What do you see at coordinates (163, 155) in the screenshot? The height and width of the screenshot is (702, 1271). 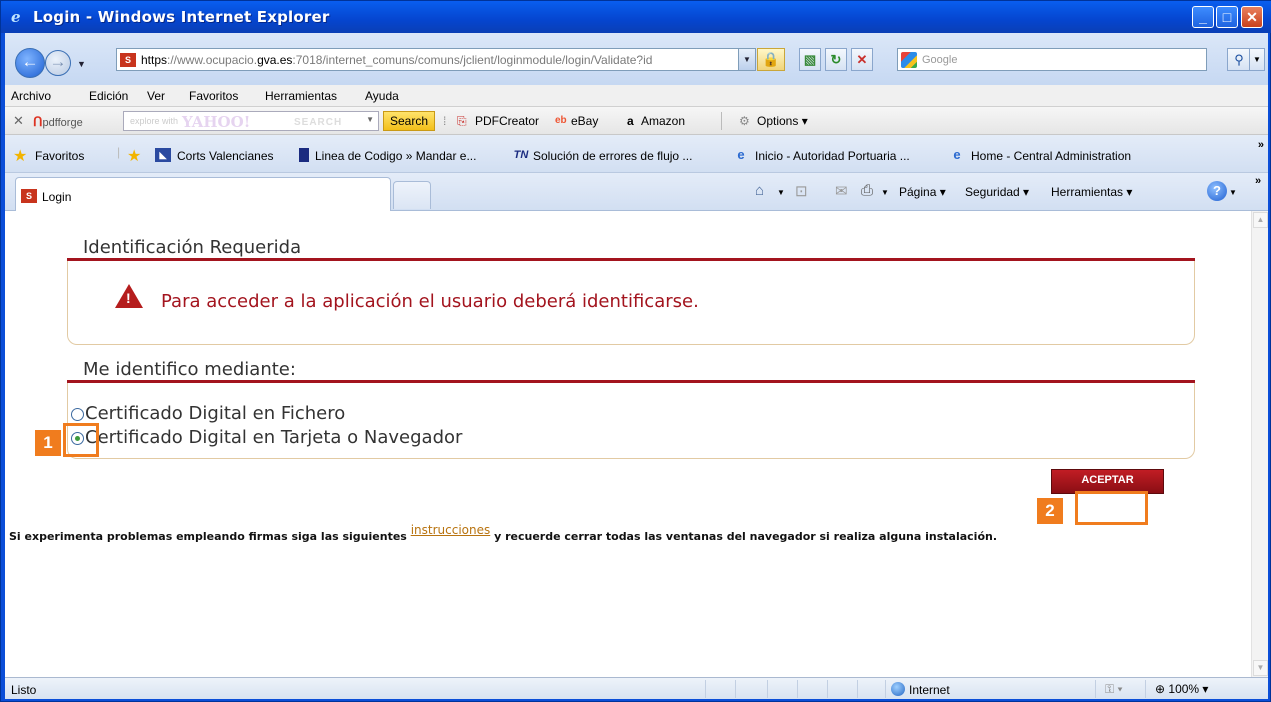 I see `corts-icon: ◣` at bounding box center [163, 155].